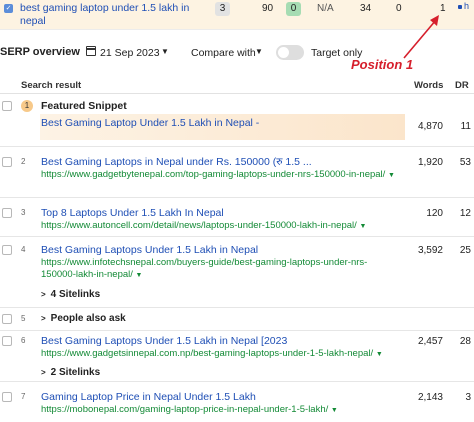  What do you see at coordinates (468, 397) in the screenshot?
I see `domain-rating: 3` at bounding box center [468, 397].